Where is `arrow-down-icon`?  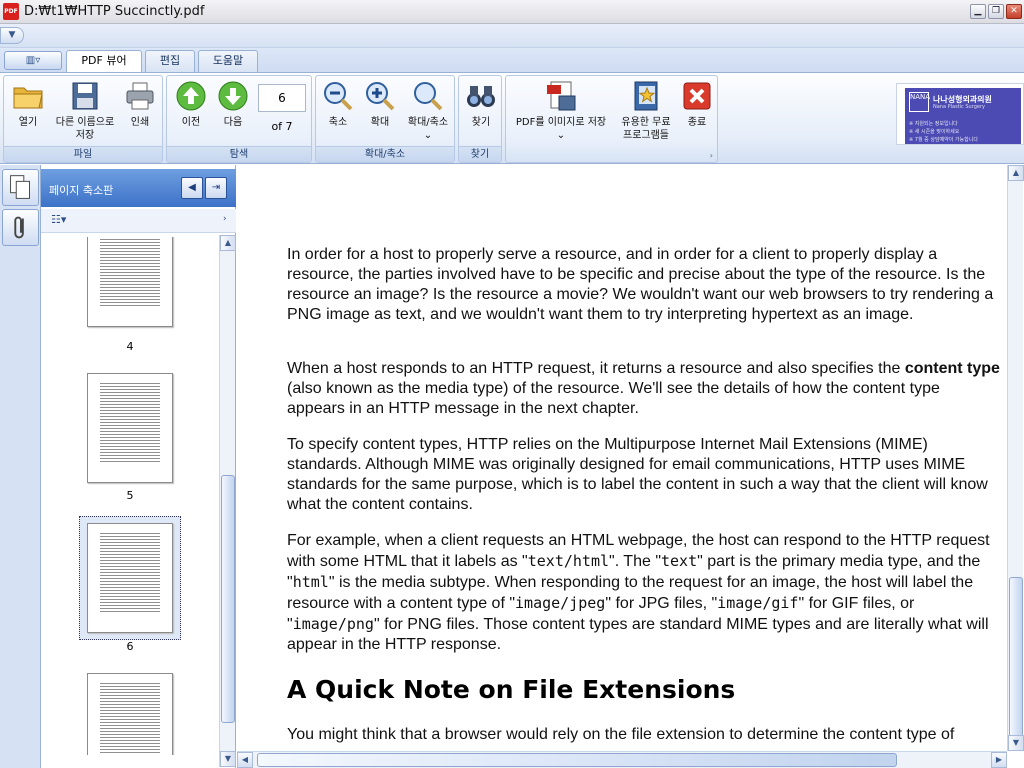 arrow-down-icon is located at coordinates (233, 96).